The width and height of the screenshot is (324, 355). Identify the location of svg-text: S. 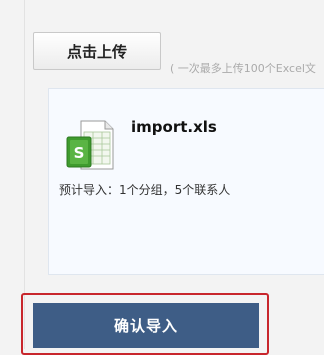
(79, 153).